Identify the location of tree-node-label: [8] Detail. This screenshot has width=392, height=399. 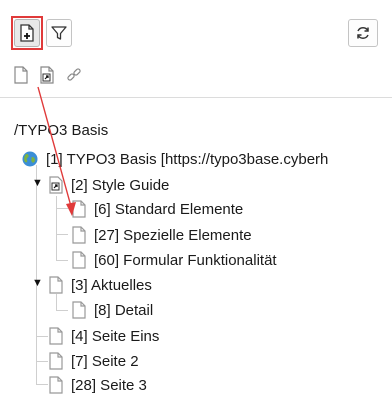
(124, 310).